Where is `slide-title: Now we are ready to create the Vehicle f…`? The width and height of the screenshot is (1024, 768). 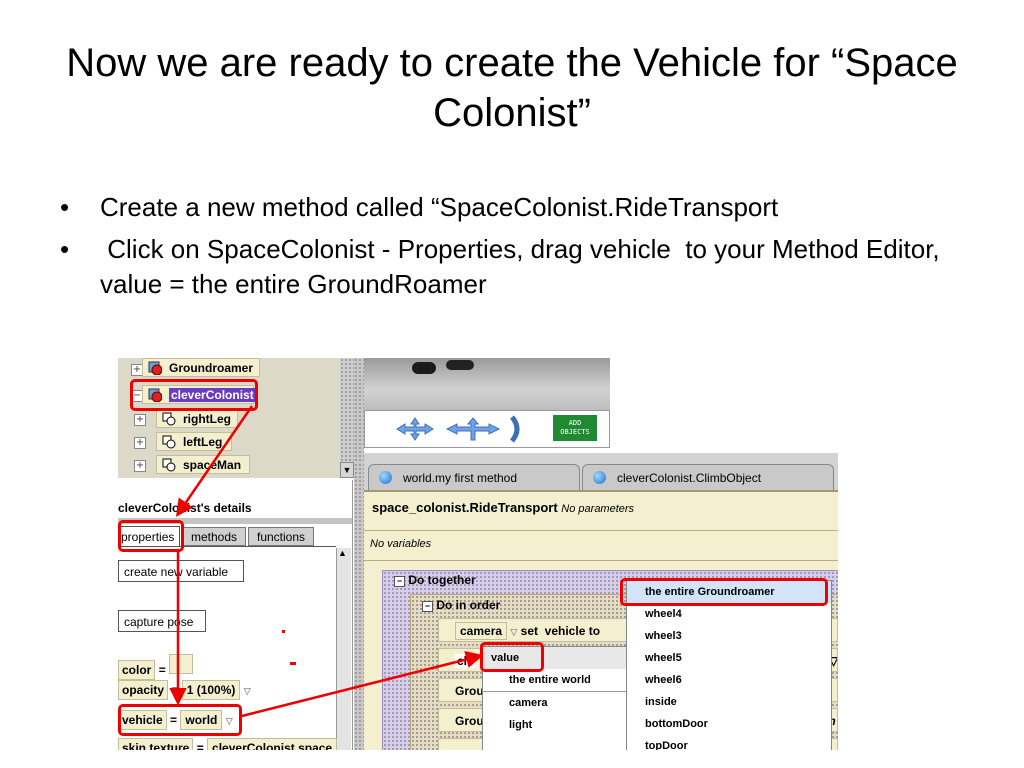 slide-title: Now we are ready to create the Vehicle f… is located at coordinates (512, 88).